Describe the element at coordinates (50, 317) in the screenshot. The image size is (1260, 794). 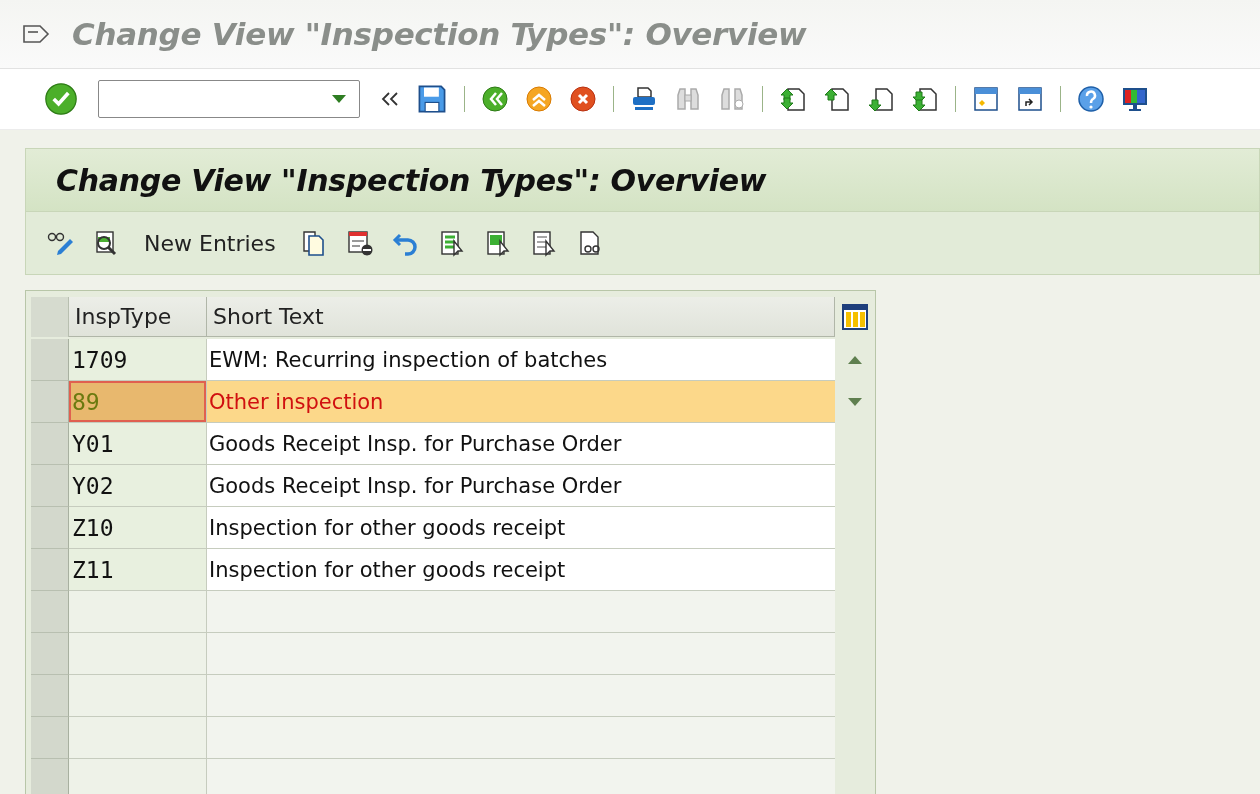
I see `select-all-cell` at that location.